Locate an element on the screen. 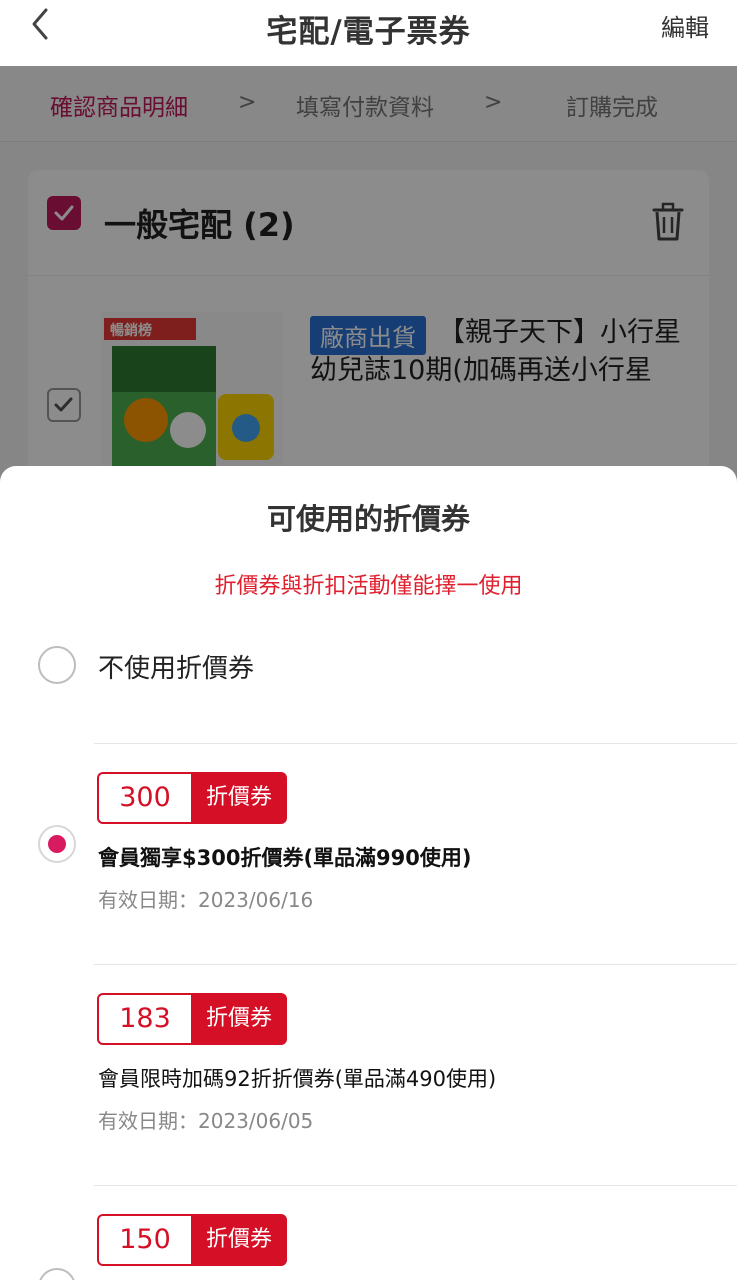  coupon-tag: 150 折價券 is located at coordinates (192, 1240).